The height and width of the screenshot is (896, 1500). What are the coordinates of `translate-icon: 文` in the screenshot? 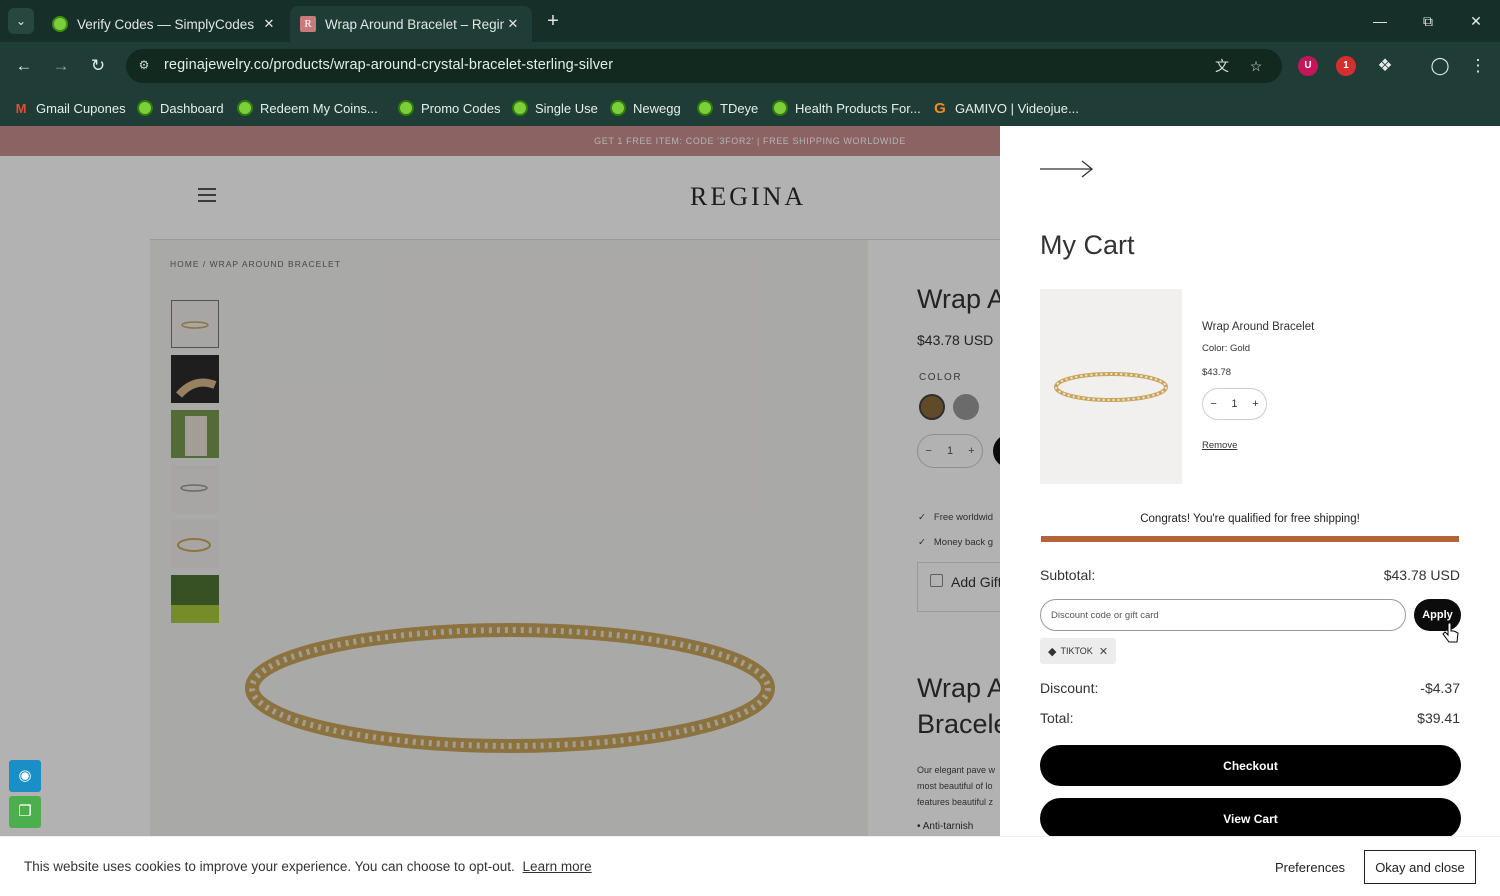 It's located at (1222, 66).